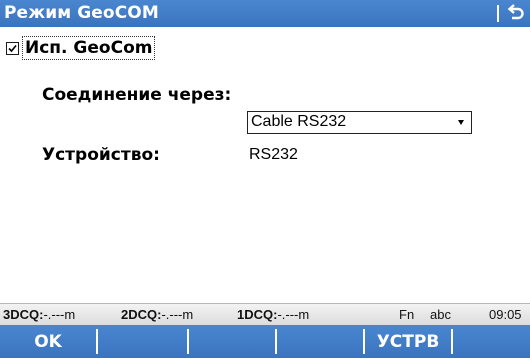 The height and width of the screenshot is (358, 530). I want to click on window-title: Режим GeoCOM, so click(81, 13).